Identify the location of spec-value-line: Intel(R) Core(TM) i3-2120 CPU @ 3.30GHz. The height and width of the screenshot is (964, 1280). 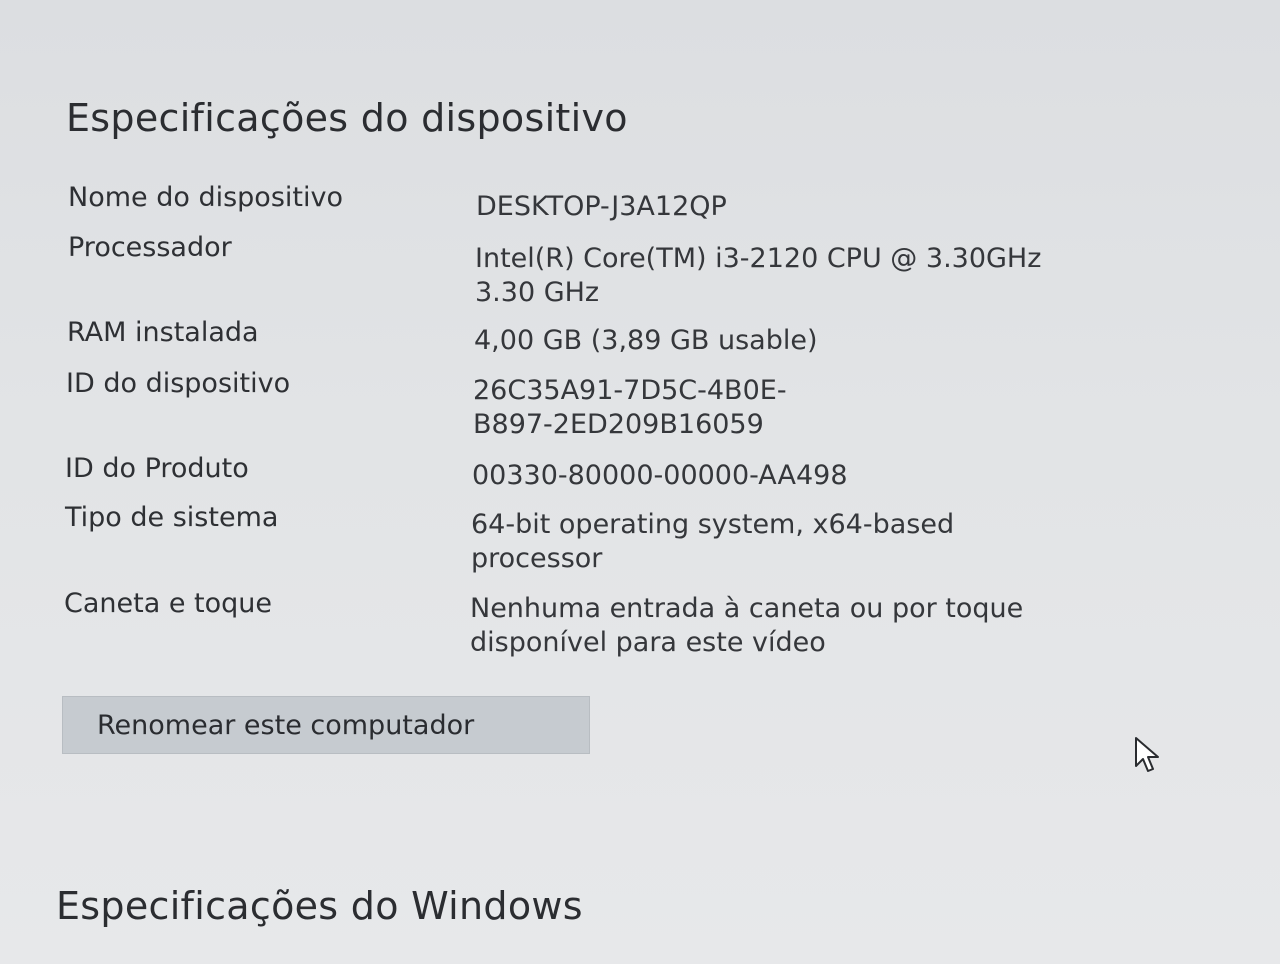
(758, 258).